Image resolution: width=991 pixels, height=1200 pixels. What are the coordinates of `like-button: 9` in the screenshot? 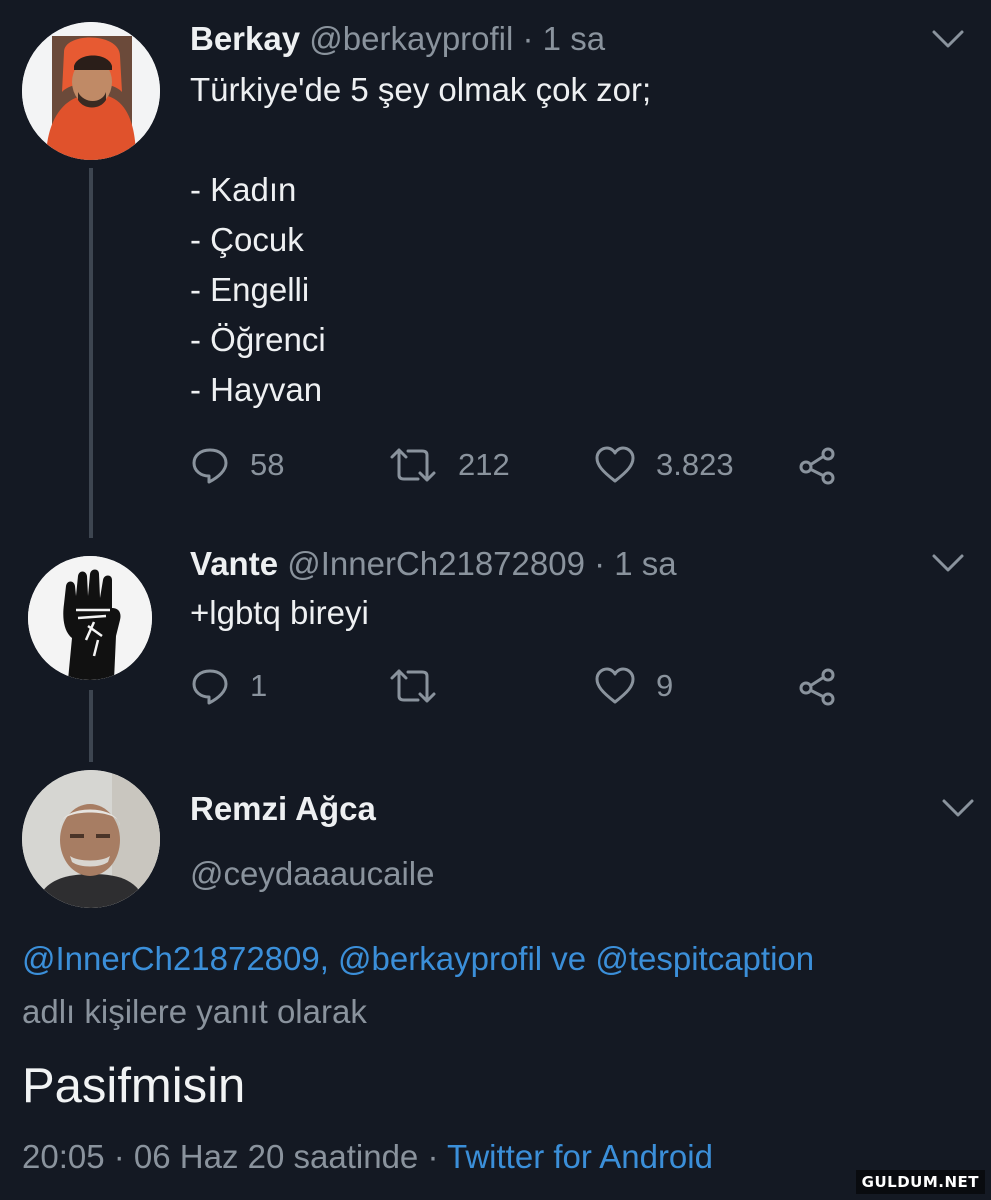 It's located at (633, 686).